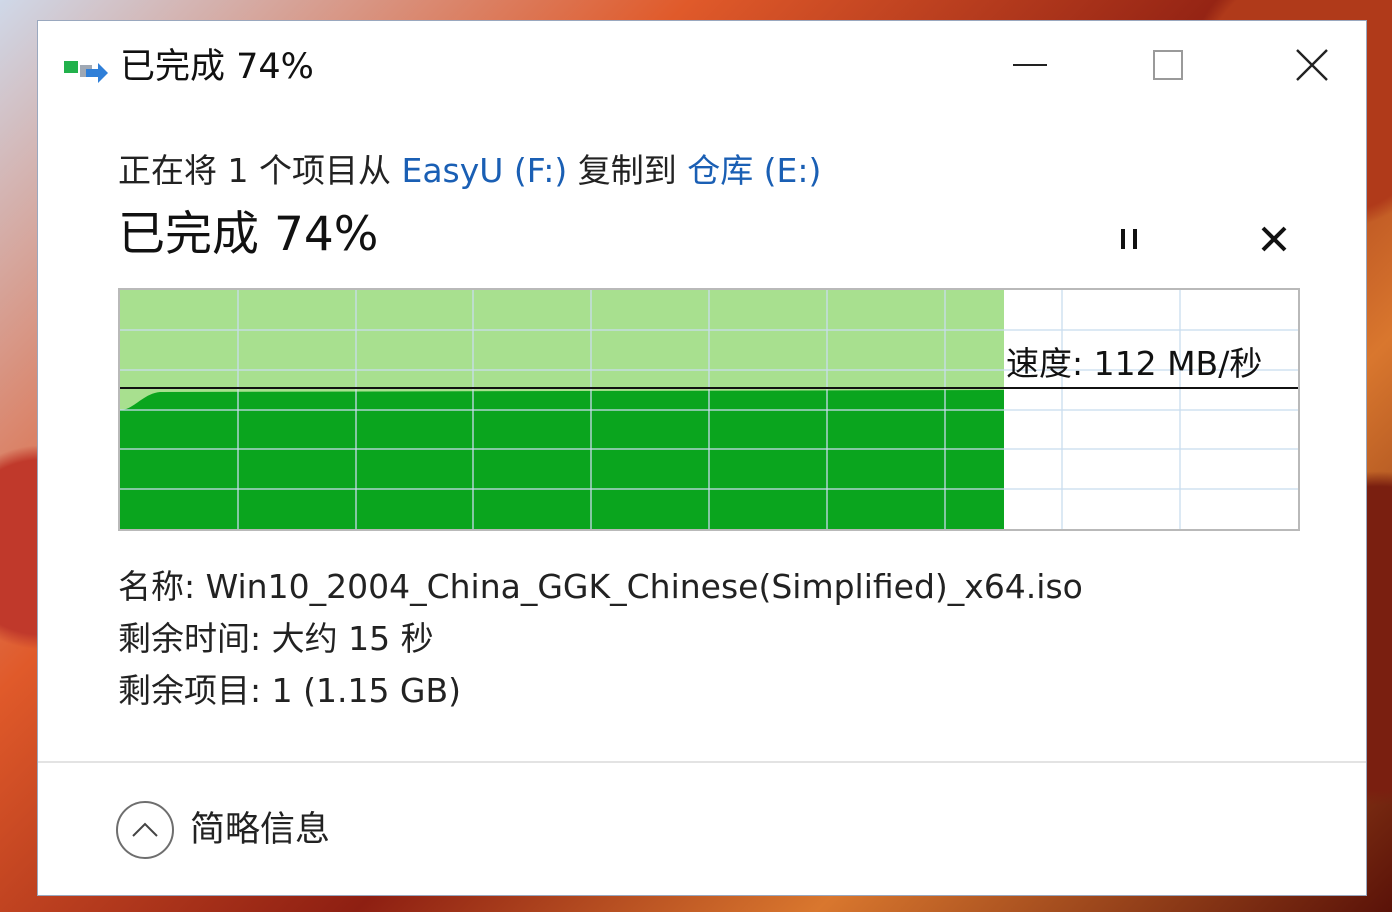 This screenshot has width=1392, height=912. What do you see at coordinates (217, 67) in the screenshot?
I see `window-title: 已完成 74%` at bounding box center [217, 67].